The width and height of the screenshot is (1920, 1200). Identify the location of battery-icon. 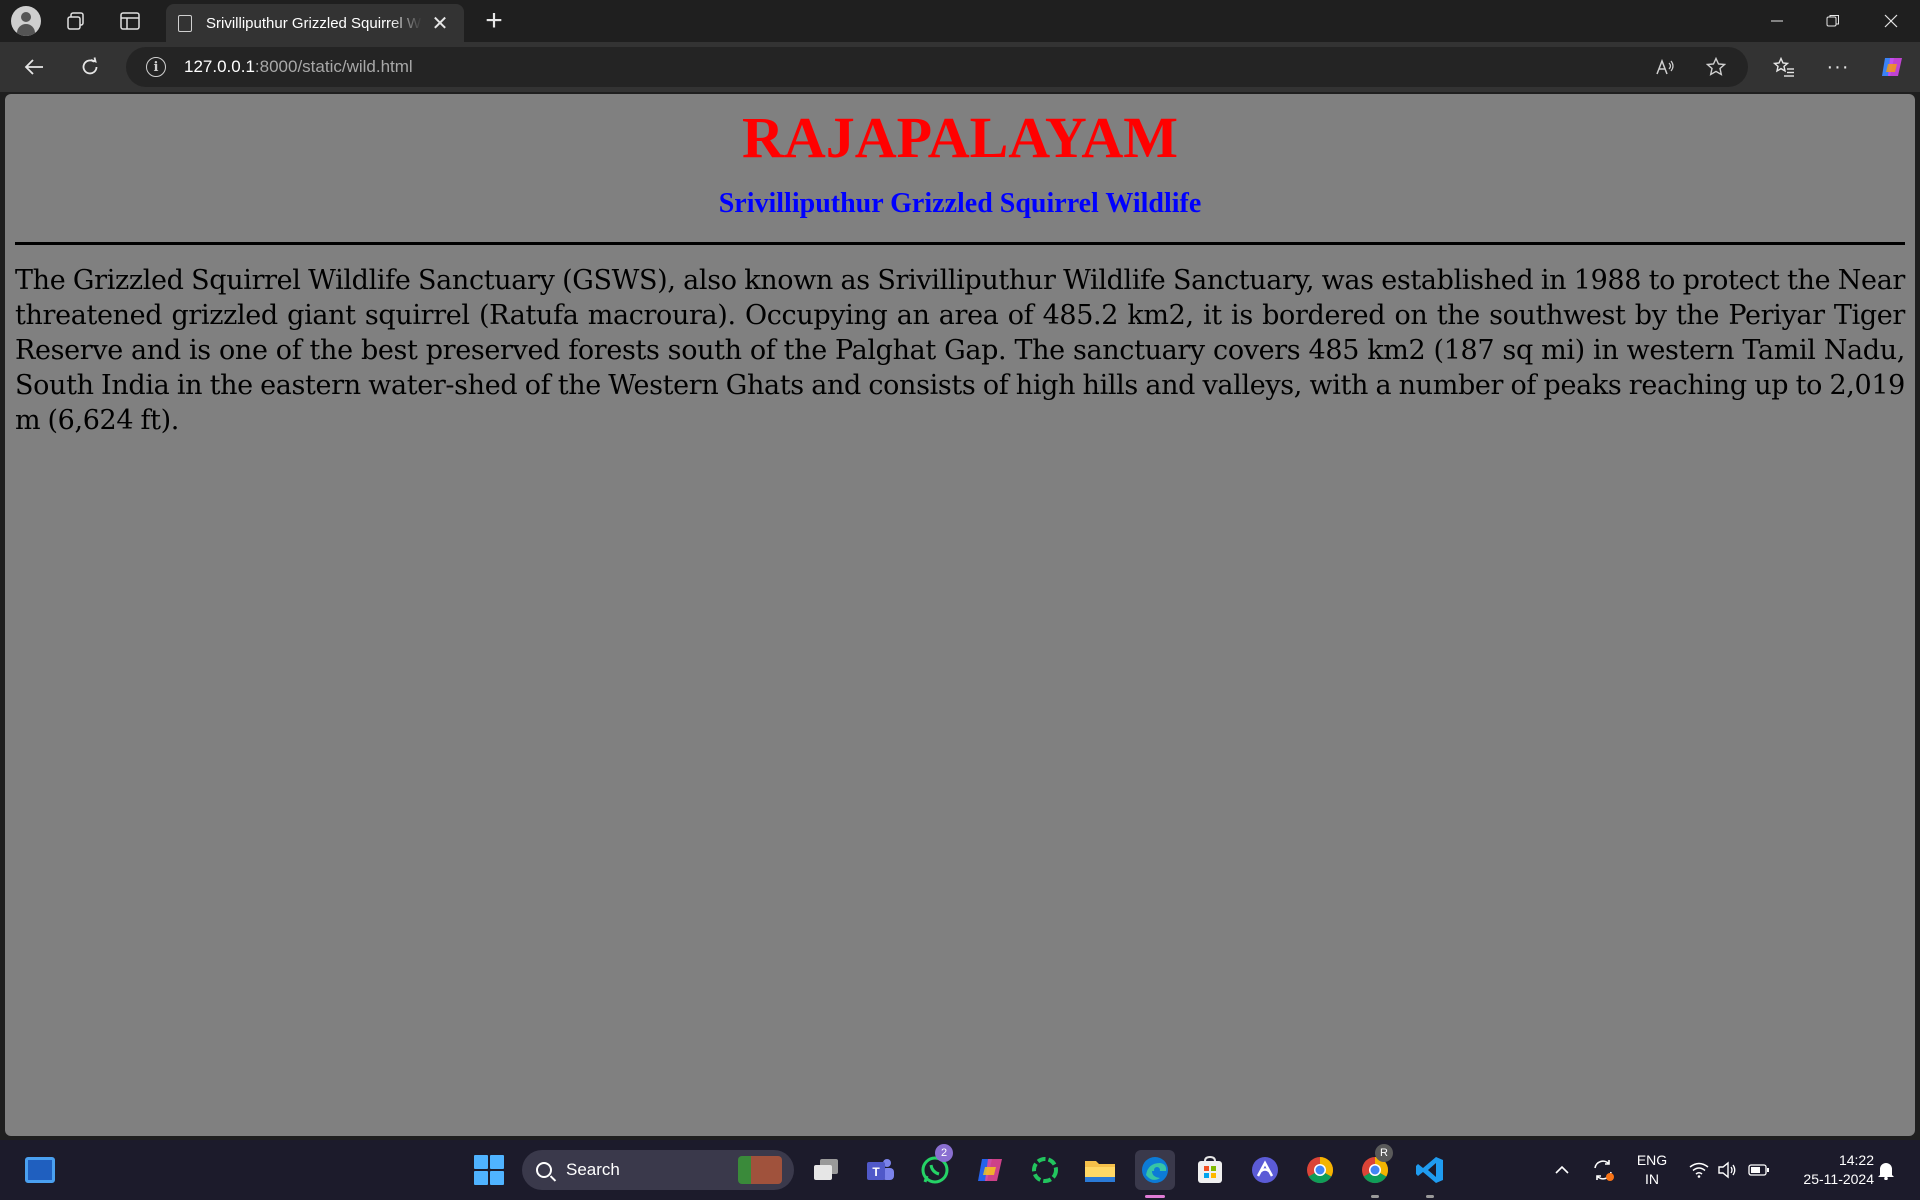
(1758, 1170).